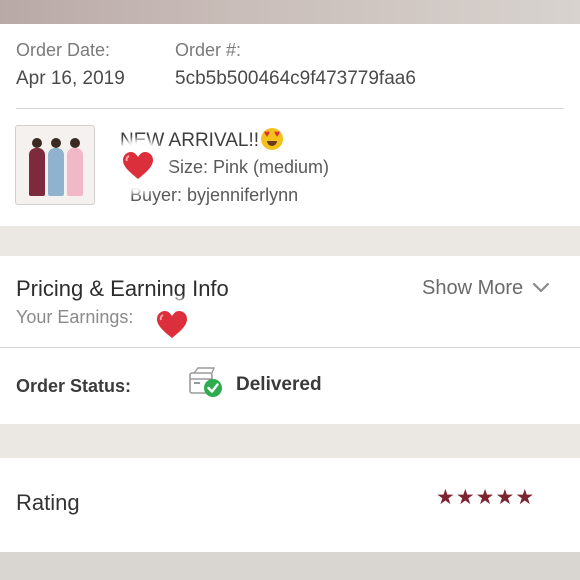 Image resolution: width=580 pixels, height=580 pixels. I want to click on order-number-label: Order #:, so click(208, 50).